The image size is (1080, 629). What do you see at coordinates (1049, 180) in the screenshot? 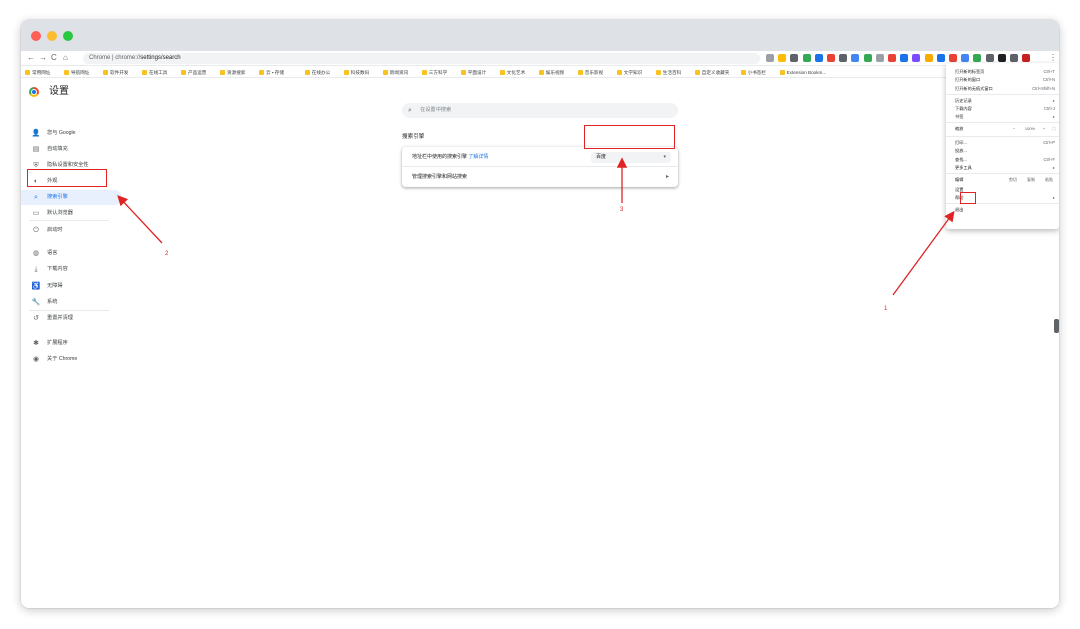
I see `paste-button: 粘贴` at bounding box center [1049, 180].